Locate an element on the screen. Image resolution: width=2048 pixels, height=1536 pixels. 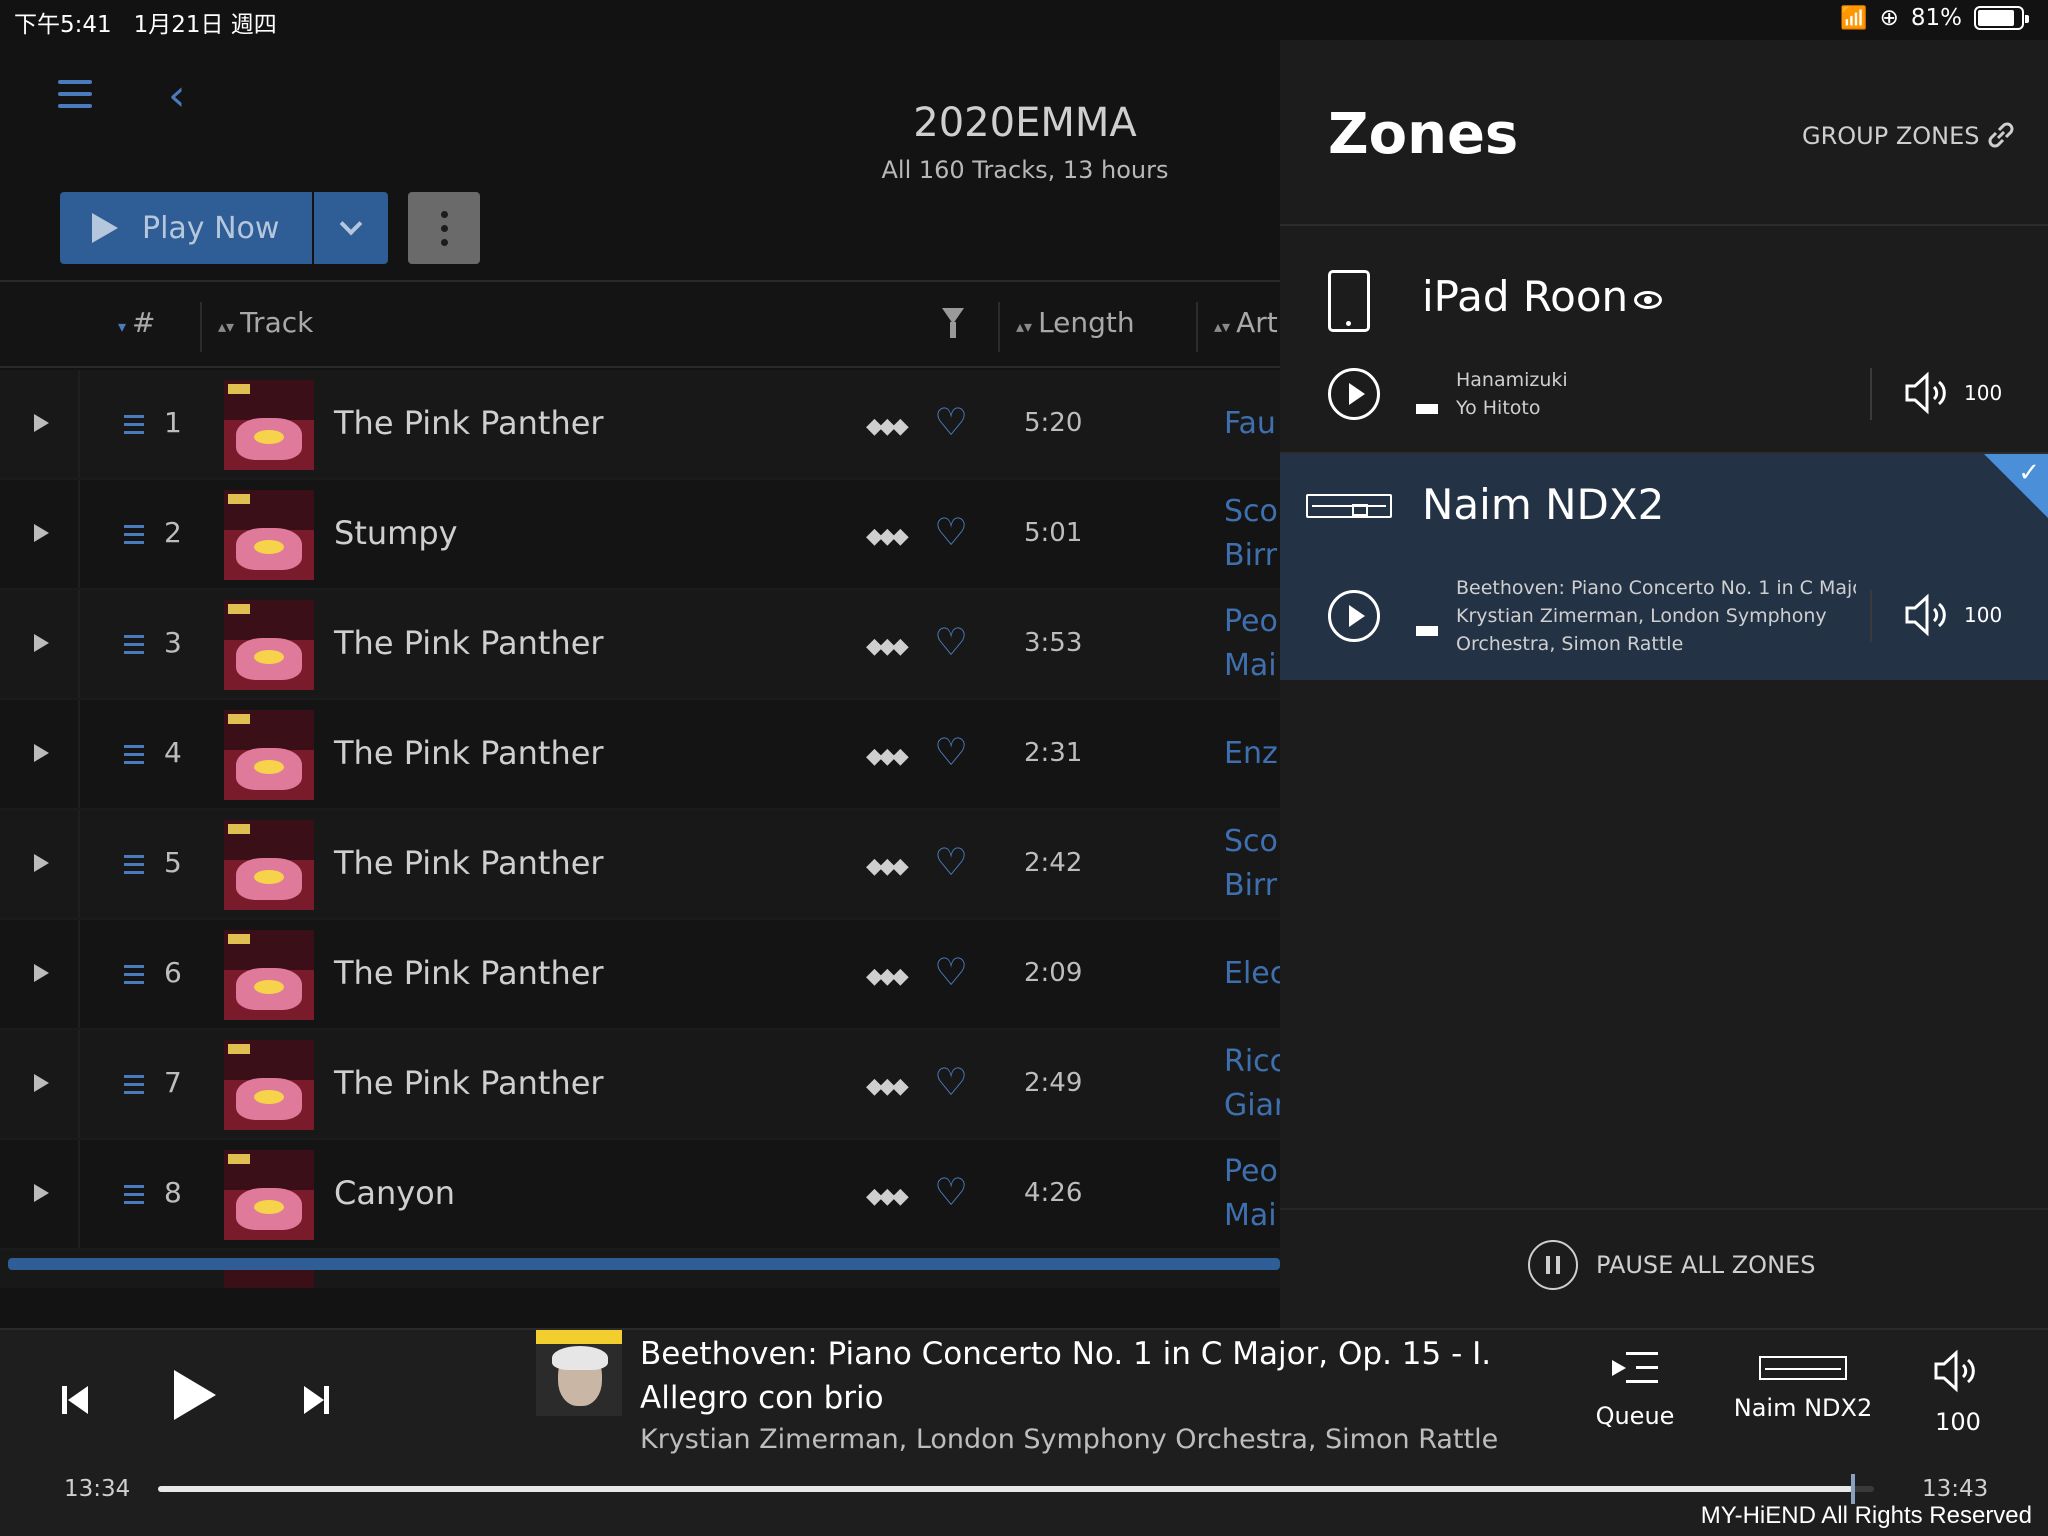
zone-art-thumb is located at coordinates (1427, 409).